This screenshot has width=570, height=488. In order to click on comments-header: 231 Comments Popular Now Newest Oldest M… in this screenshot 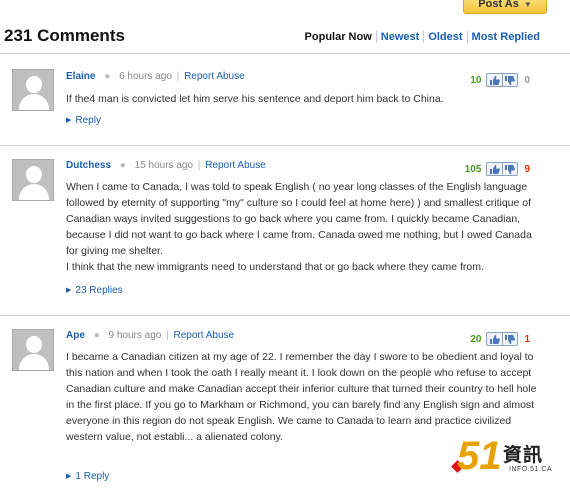, I will do `click(285, 39)`.